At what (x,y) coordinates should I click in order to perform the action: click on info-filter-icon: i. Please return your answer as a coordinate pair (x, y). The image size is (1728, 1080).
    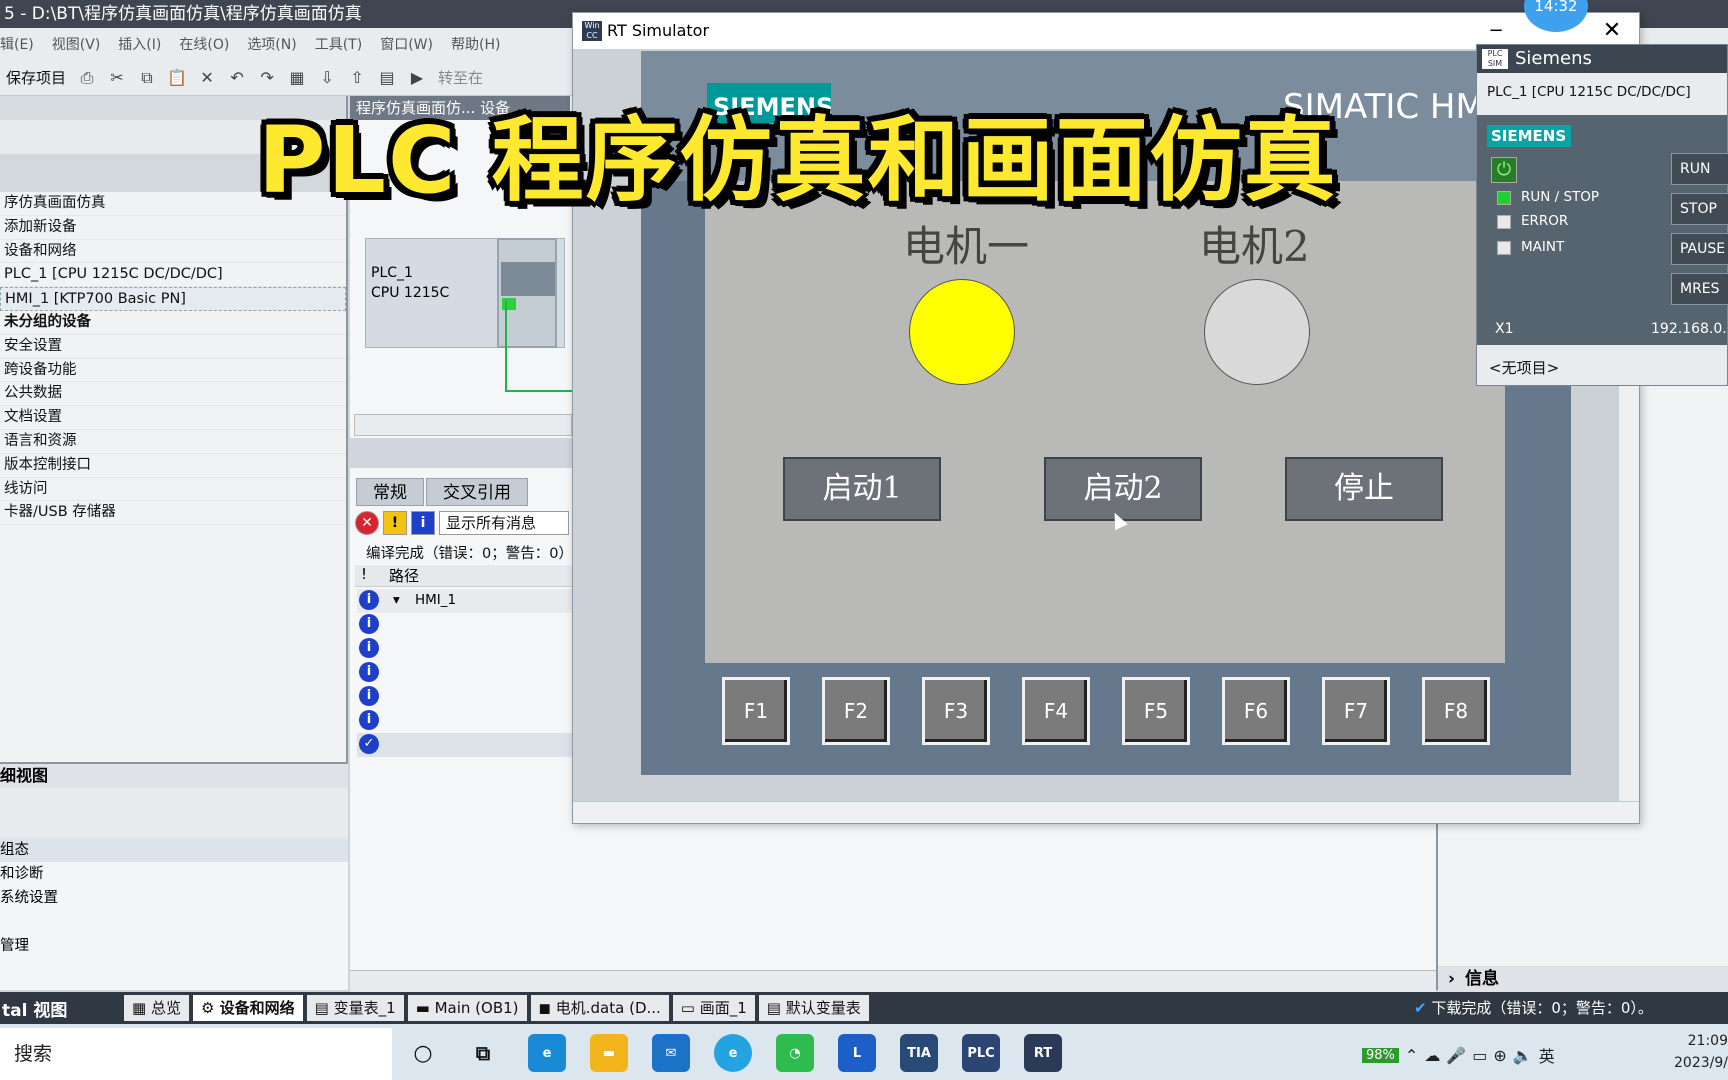
    Looking at the image, I should click on (423, 523).